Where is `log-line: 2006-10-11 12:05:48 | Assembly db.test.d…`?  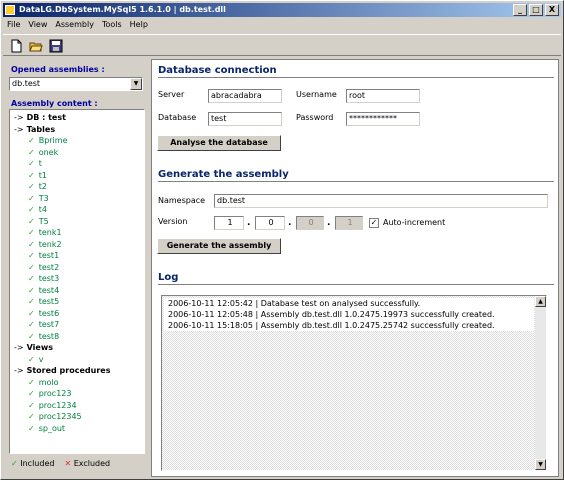 log-line: 2006-10-11 12:05:48 | Assembly db.test.d… is located at coordinates (331, 314).